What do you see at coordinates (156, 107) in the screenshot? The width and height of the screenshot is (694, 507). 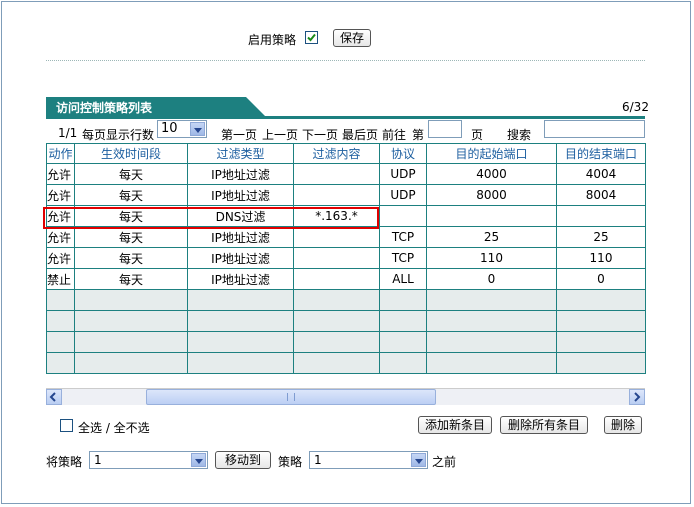 I see `list-title-tab: 访问控制策略列表` at bounding box center [156, 107].